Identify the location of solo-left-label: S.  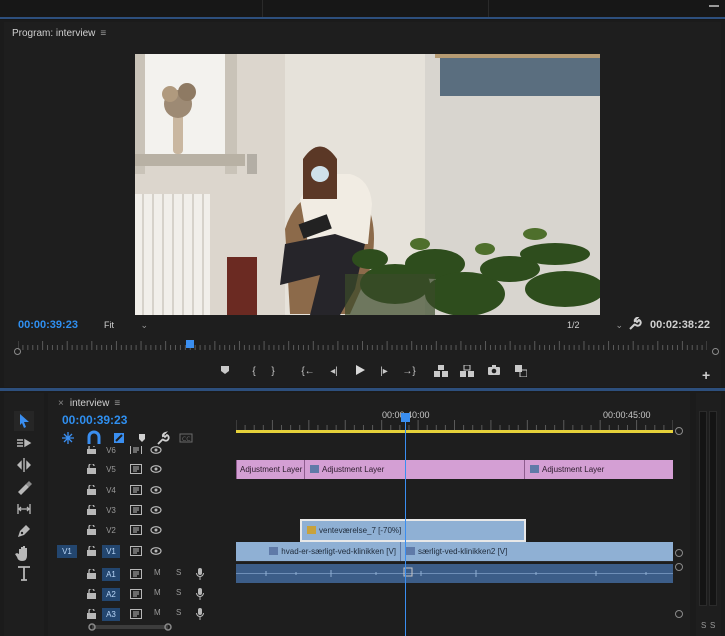
(703, 625).